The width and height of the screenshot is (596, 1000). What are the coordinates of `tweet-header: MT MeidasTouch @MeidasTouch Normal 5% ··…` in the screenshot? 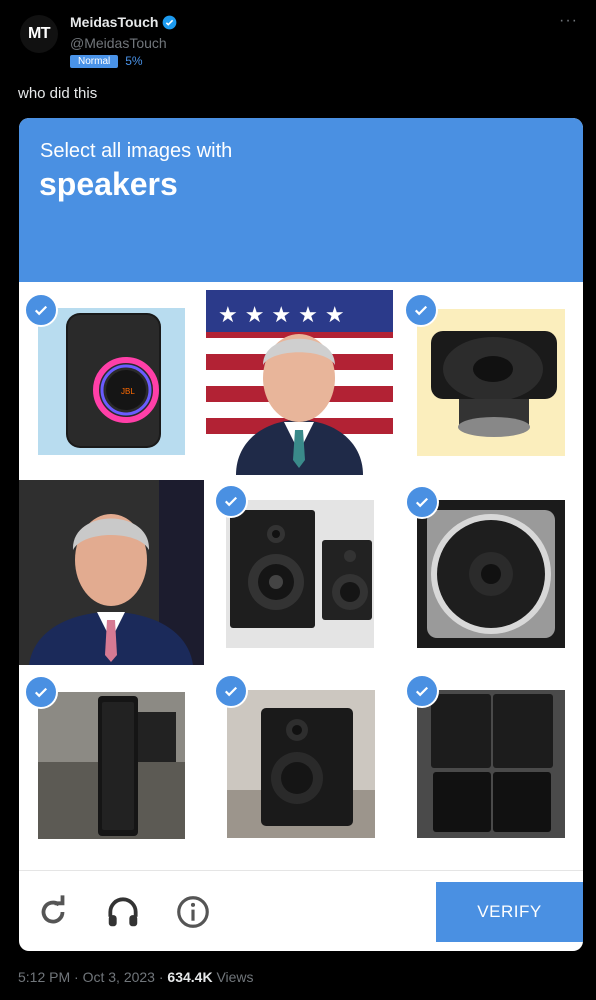 It's located at (298, 40).